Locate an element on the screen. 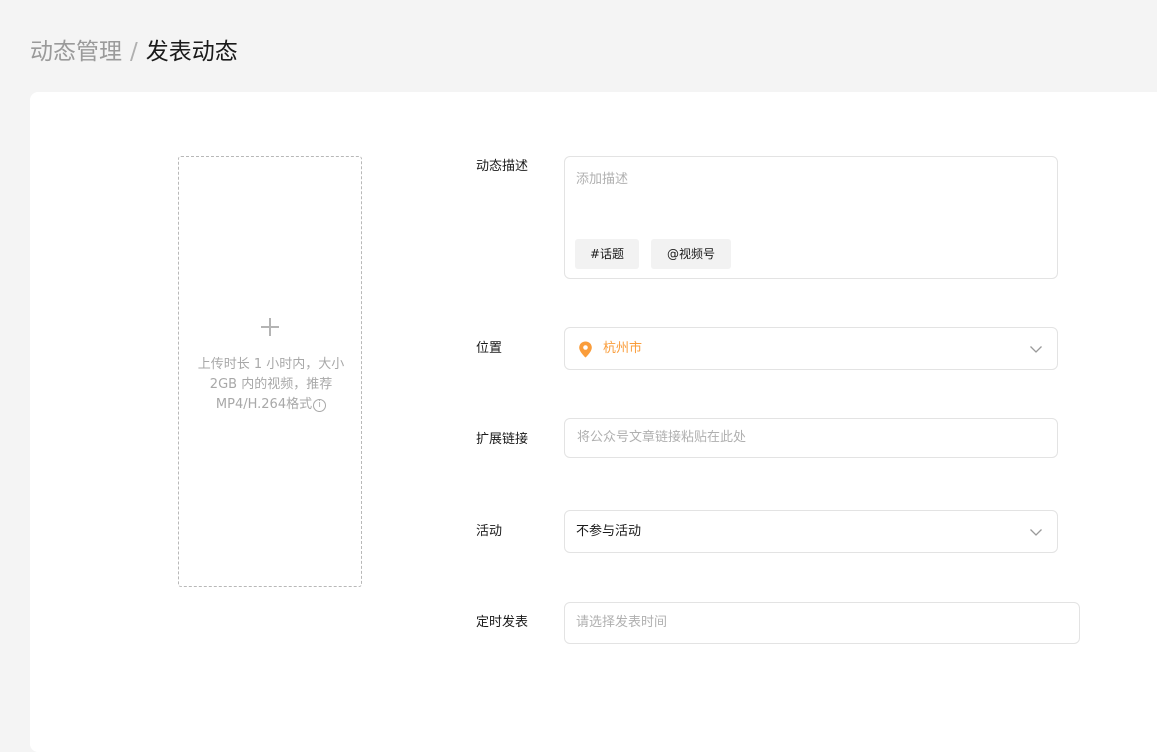 The image size is (1157, 752). breadcrumb: 动态管理 / 发表动态 is located at coordinates (134, 52).